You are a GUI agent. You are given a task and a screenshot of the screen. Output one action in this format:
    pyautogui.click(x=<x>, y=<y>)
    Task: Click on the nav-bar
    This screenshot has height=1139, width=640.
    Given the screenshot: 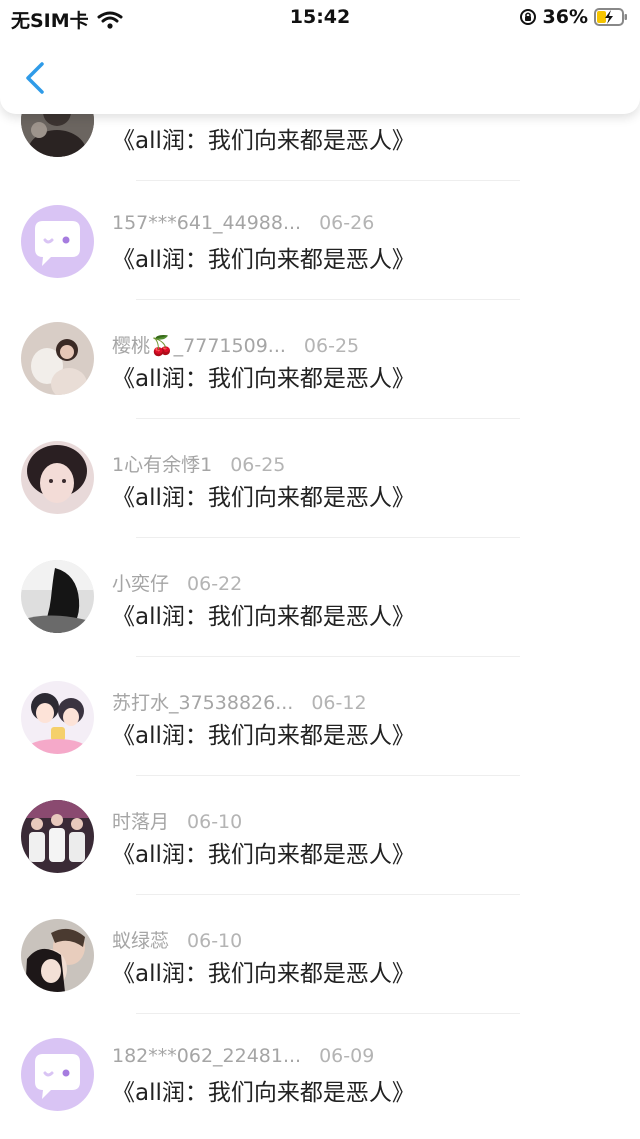 What is the action you would take?
    pyautogui.click(x=320, y=72)
    